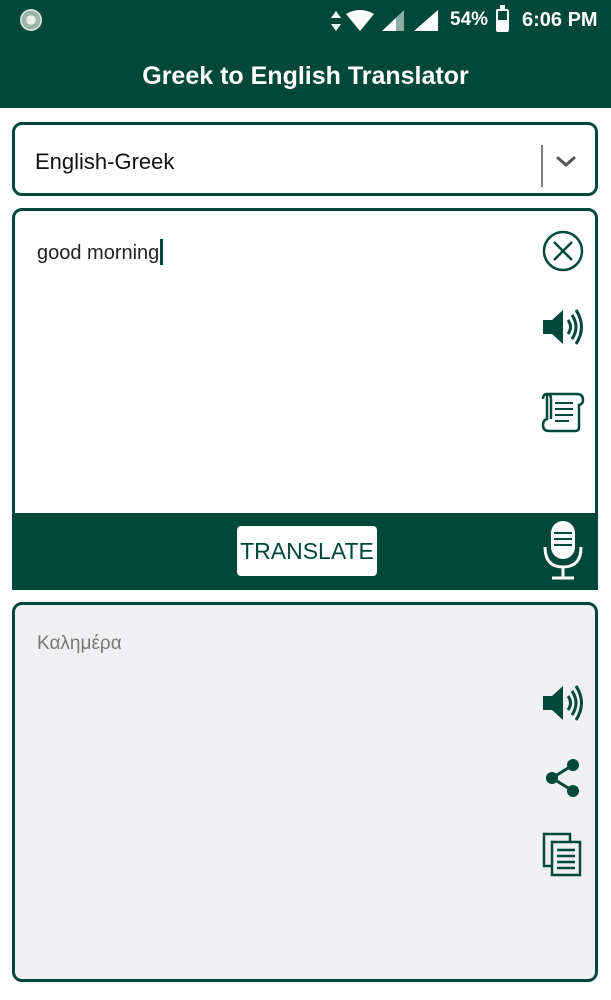  What do you see at coordinates (31, 20) in the screenshot?
I see `notification-app-icon` at bounding box center [31, 20].